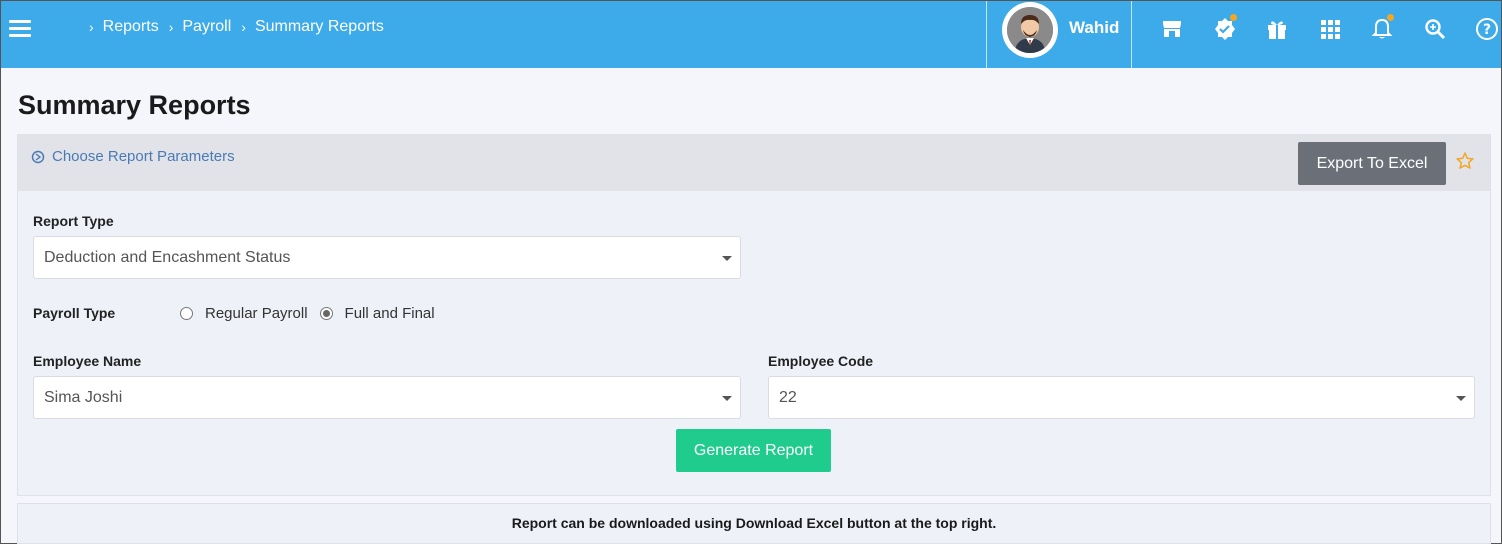 This screenshot has width=1502, height=544. I want to click on payroll-type-label: Payroll Type, so click(74, 313).